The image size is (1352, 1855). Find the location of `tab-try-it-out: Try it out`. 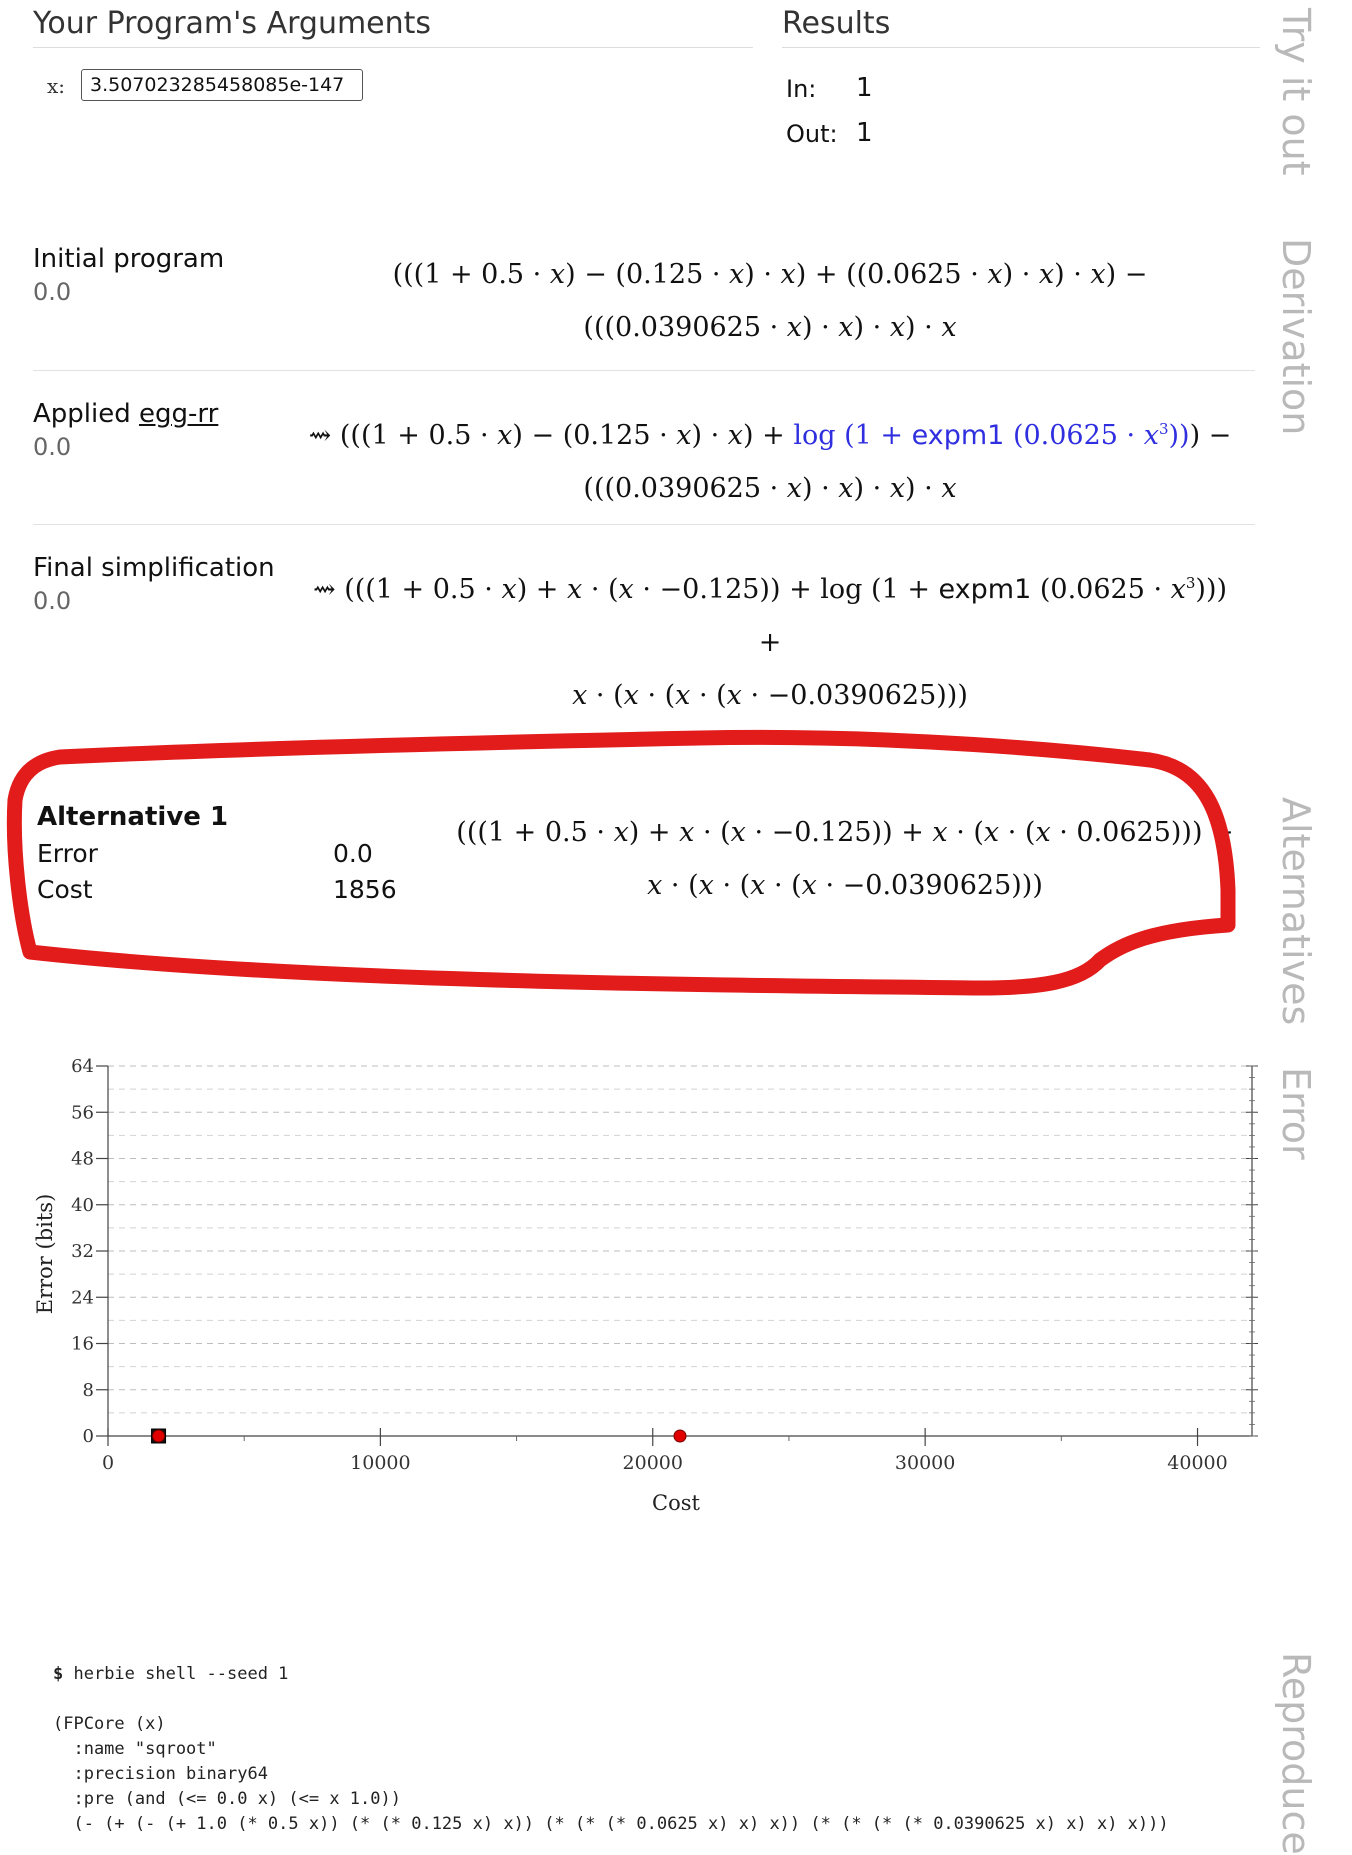

tab-try-it-out: Try it out is located at coordinates (1296, 92).